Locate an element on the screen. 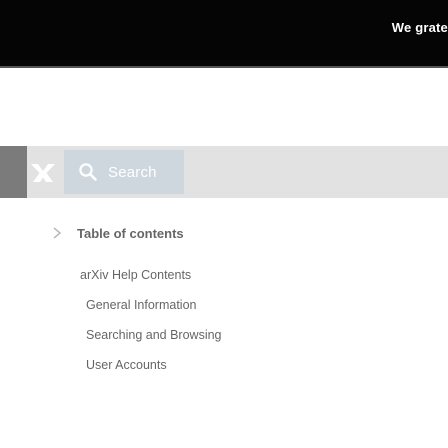 The width and height of the screenshot is (448, 448). toc-item-searching-and-browsing: Searching and Browsing is located at coordinates (154, 335).